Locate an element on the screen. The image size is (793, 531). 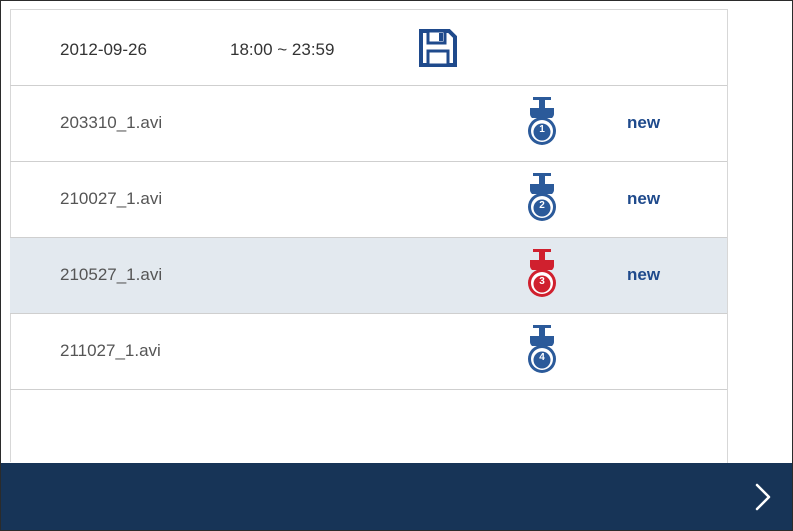
floppy-disk-icon is located at coordinates (438, 48).